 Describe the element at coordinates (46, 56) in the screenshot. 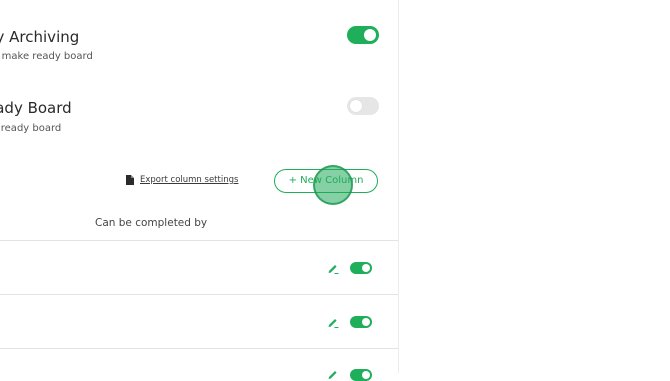

I see `setting-description-archiving: he make ready board` at that location.